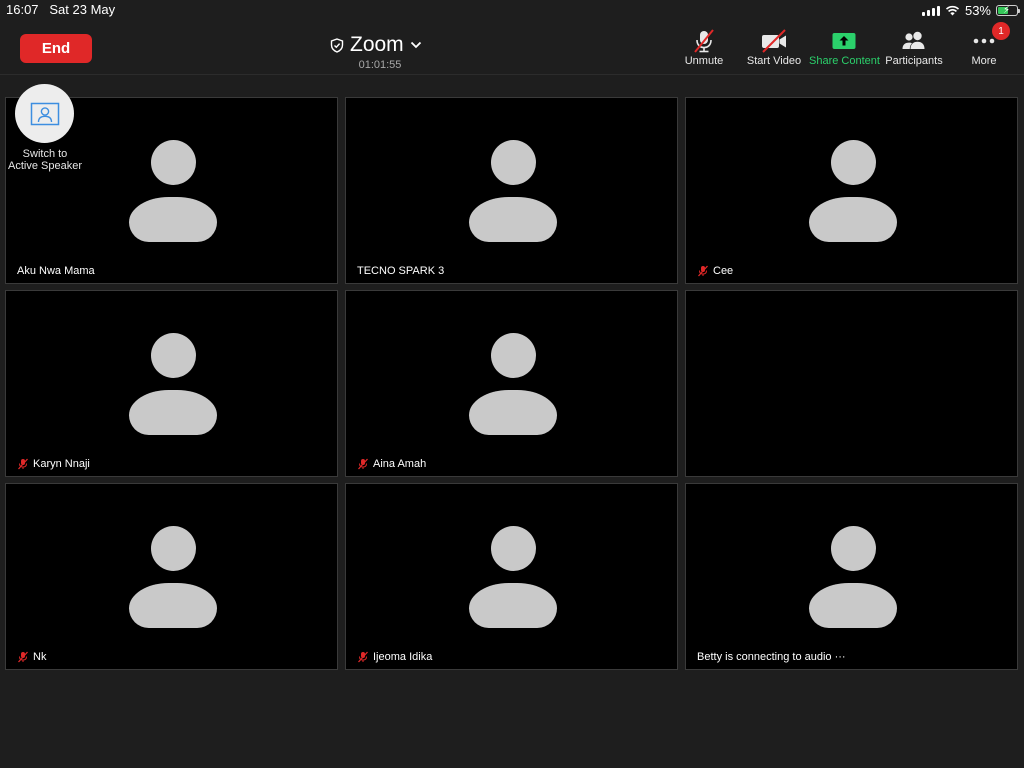 The image size is (1024, 768). What do you see at coordinates (415, 45) in the screenshot?
I see `chevron-down-icon` at bounding box center [415, 45].